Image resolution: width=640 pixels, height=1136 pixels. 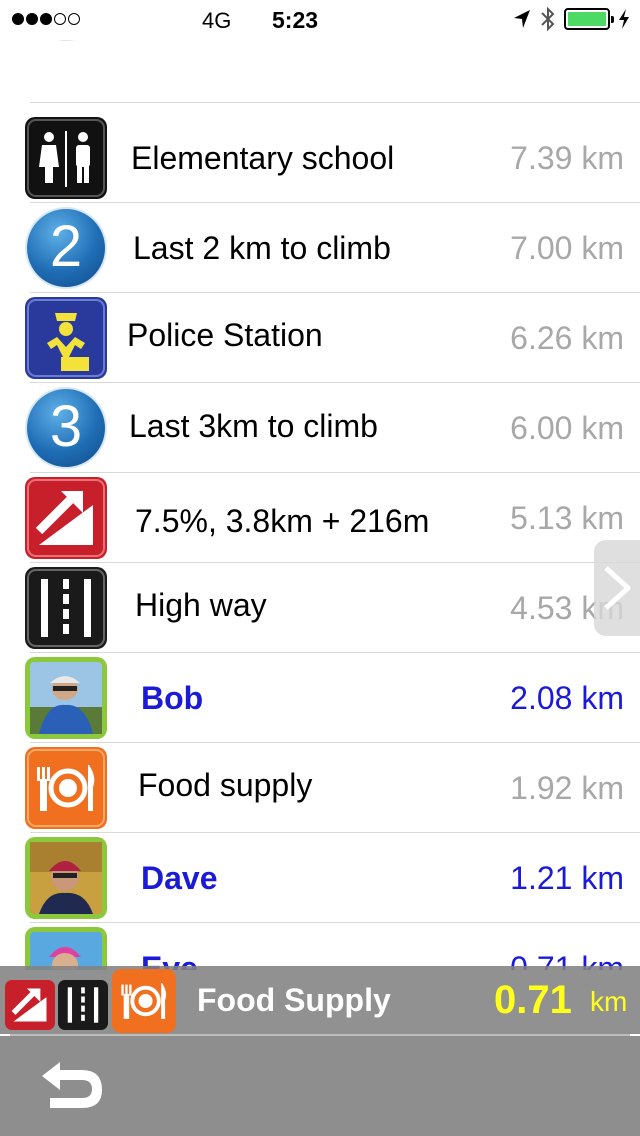 I want to click on list-item: Elementary school 7.39 km, so click(x=320, y=158).